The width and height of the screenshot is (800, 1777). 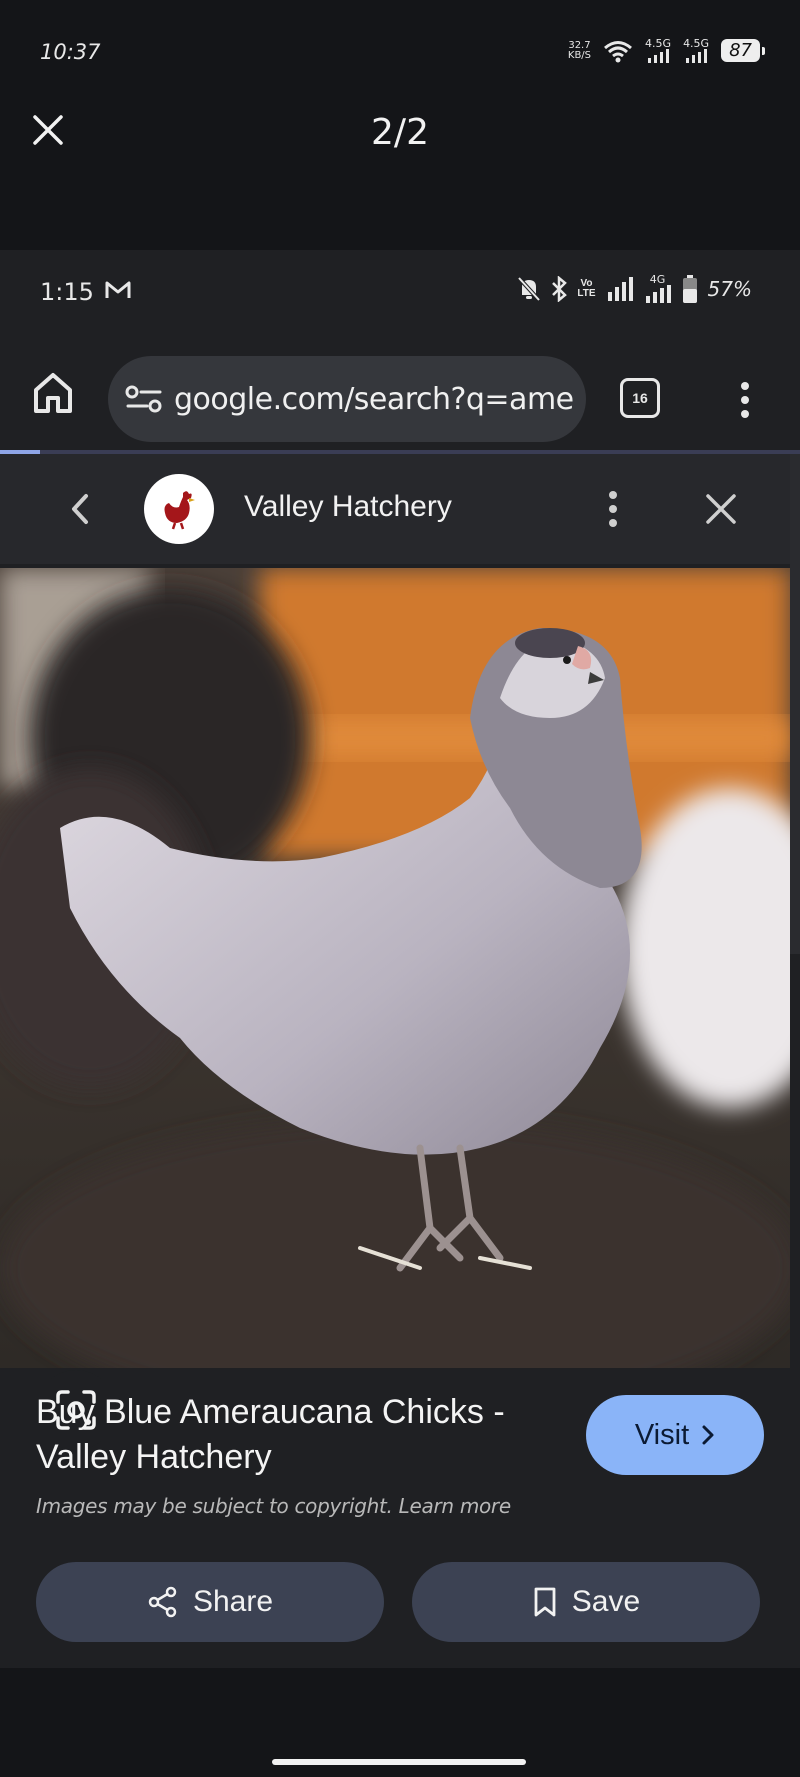 I want to click on inner-clock: 1:15, so click(x=67, y=292).